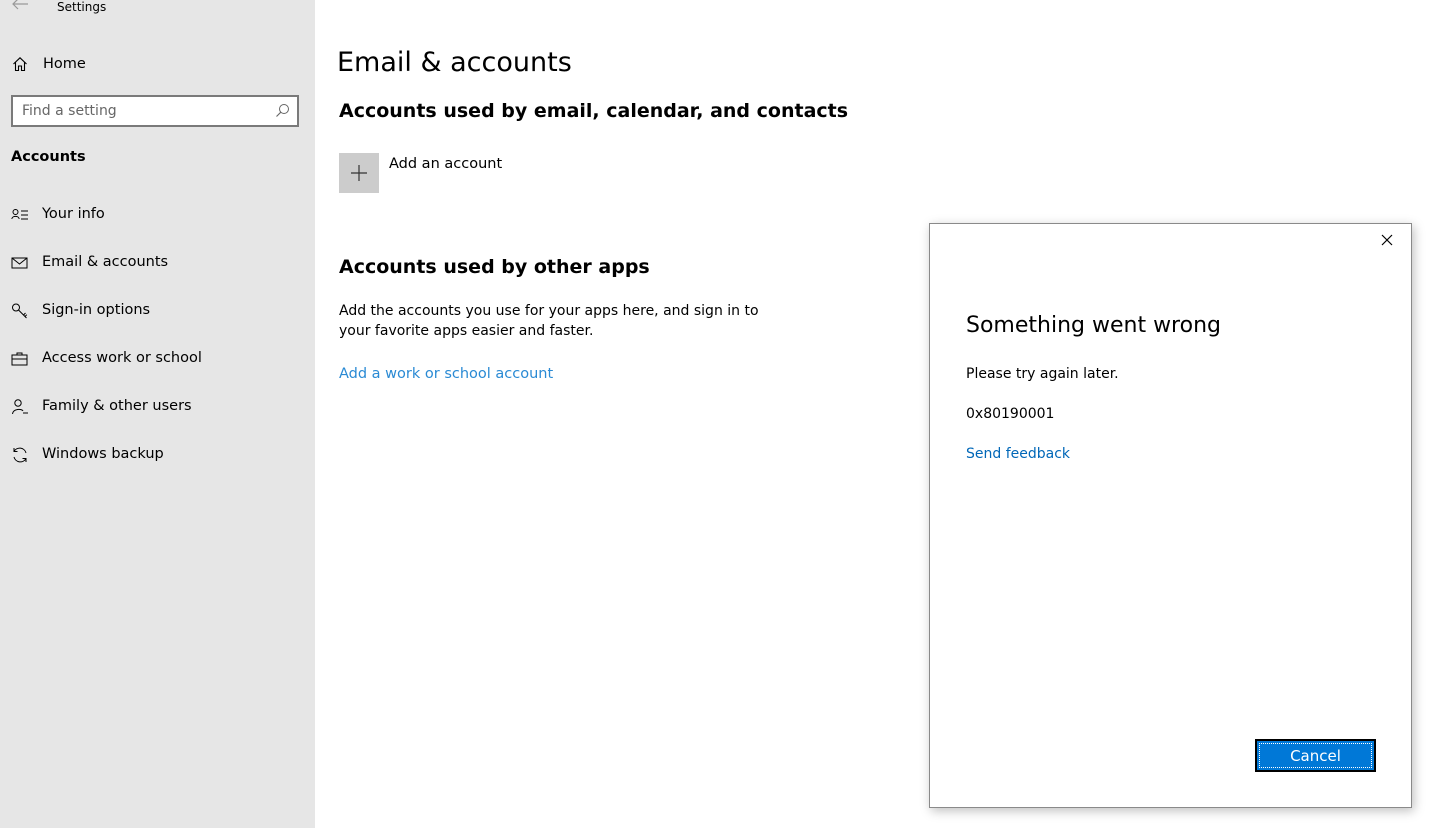 This screenshot has height=828, width=1437. Describe the element at coordinates (82, 7) in the screenshot. I see `app-title: Settings` at that location.